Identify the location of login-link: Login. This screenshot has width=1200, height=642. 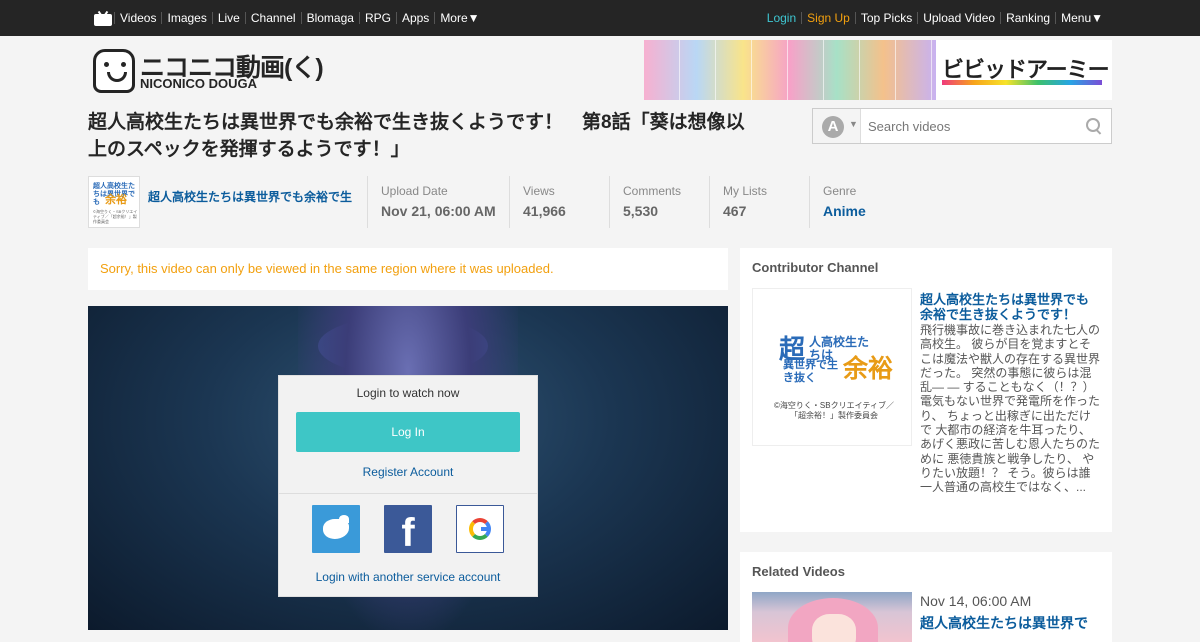
(781, 18).